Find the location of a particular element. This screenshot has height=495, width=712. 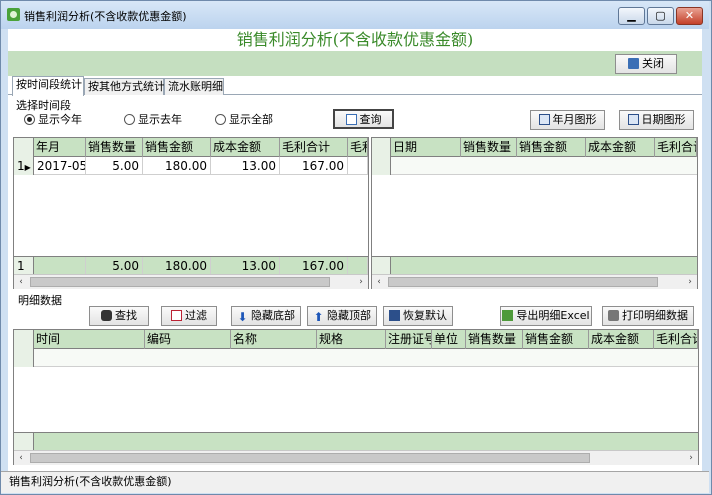

tab-ledger-detail: 流水账明细 is located at coordinates (194, 86).